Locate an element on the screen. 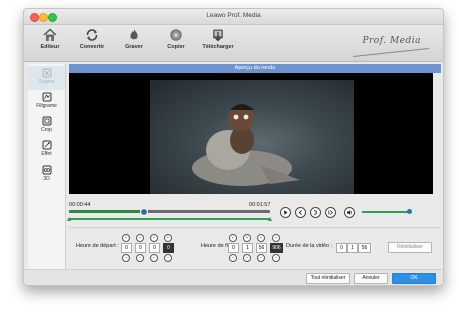 The width and height of the screenshot is (459, 322). volume-icon is located at coordinates (349, 212).